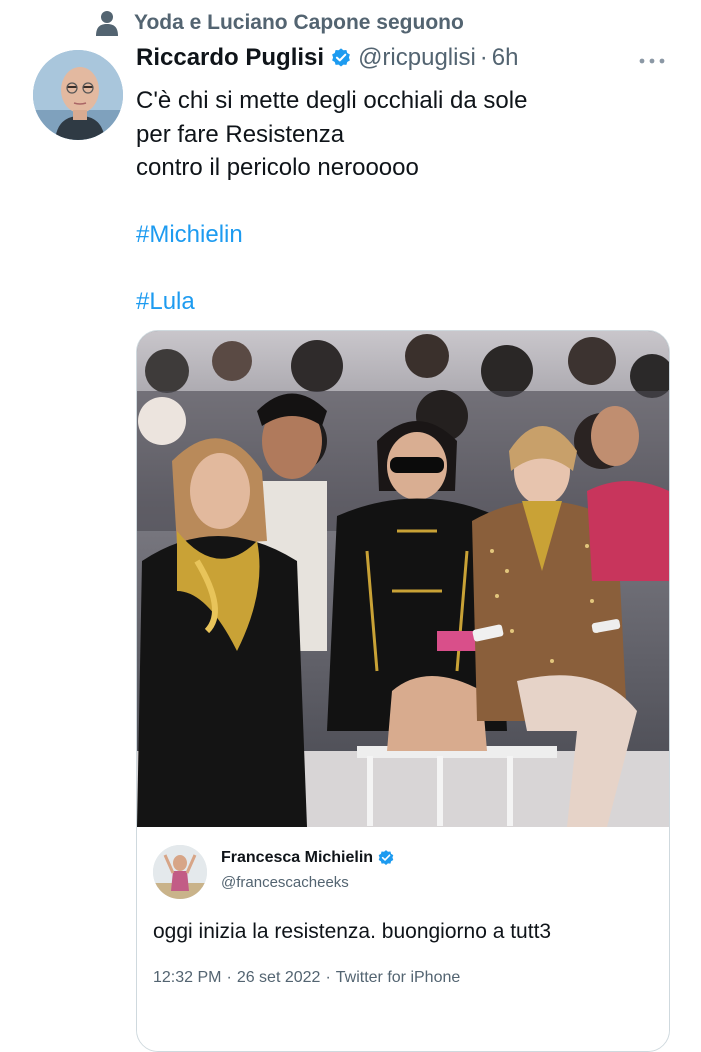  Describe the element at coordinates (78, 95) in the screenshot. I see `avatar` at that location.